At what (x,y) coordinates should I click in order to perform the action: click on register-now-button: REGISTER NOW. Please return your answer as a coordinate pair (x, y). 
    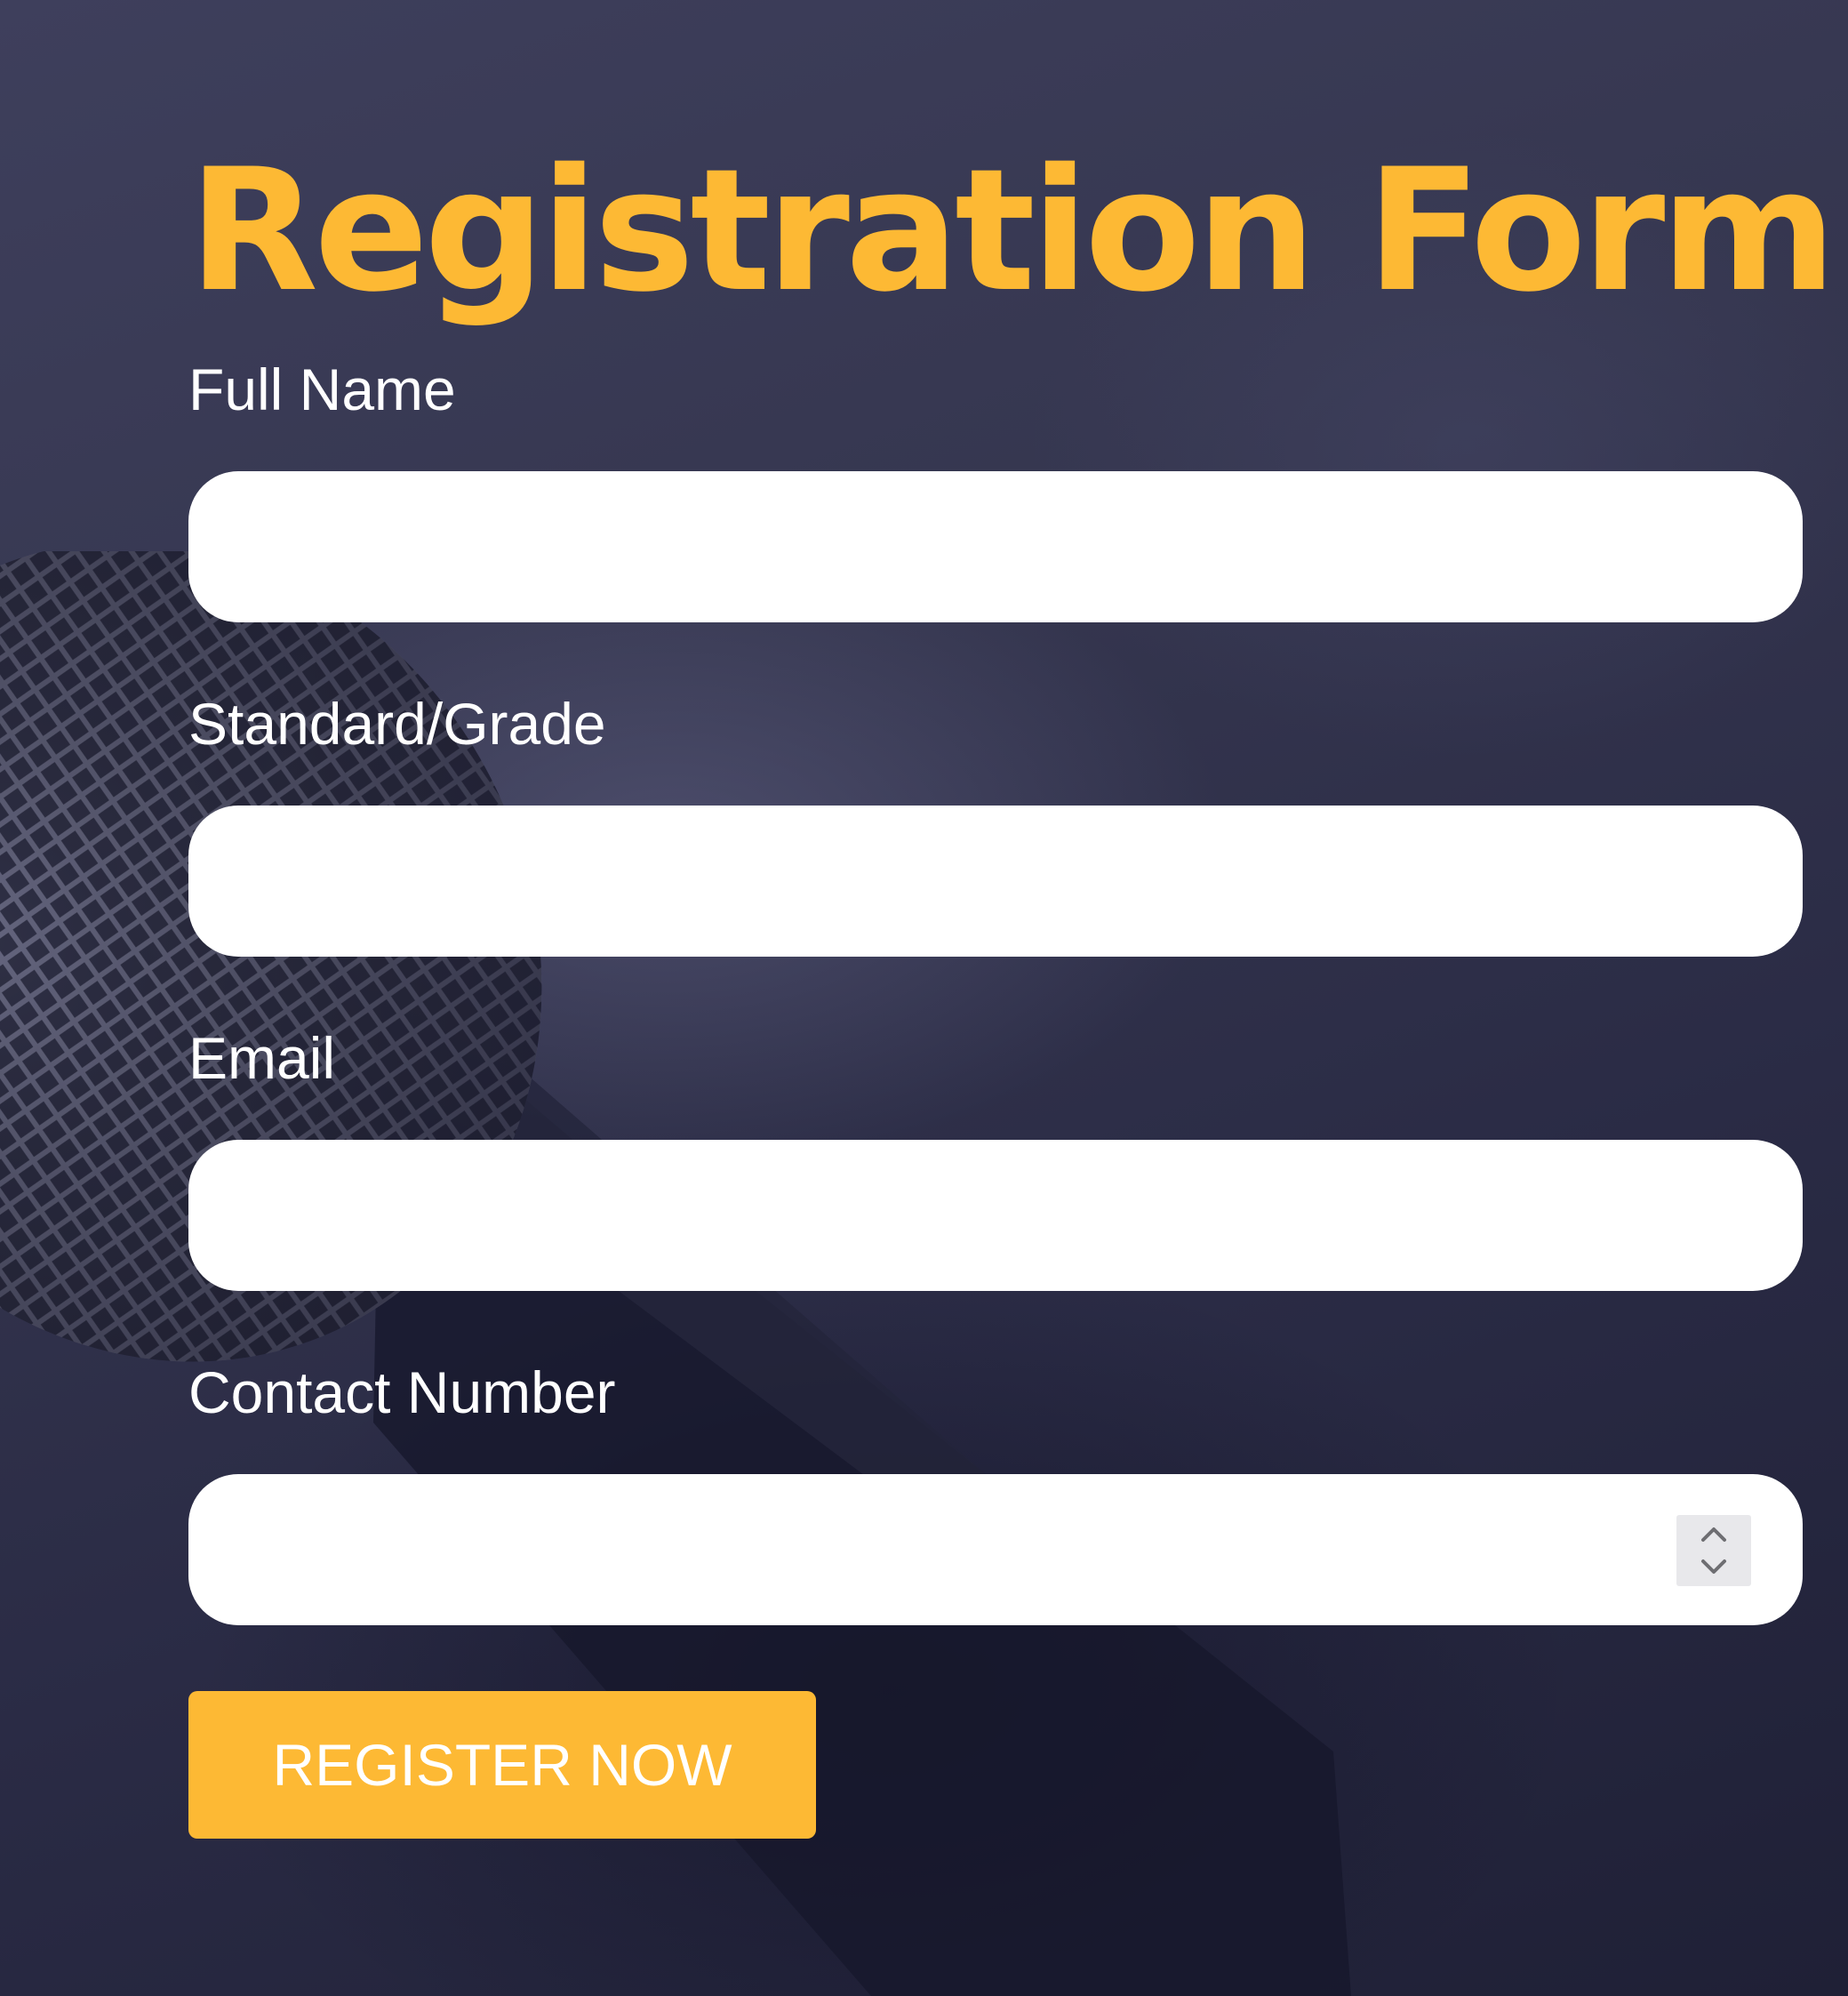
    Looking at the image, I should click on (502, 1765).